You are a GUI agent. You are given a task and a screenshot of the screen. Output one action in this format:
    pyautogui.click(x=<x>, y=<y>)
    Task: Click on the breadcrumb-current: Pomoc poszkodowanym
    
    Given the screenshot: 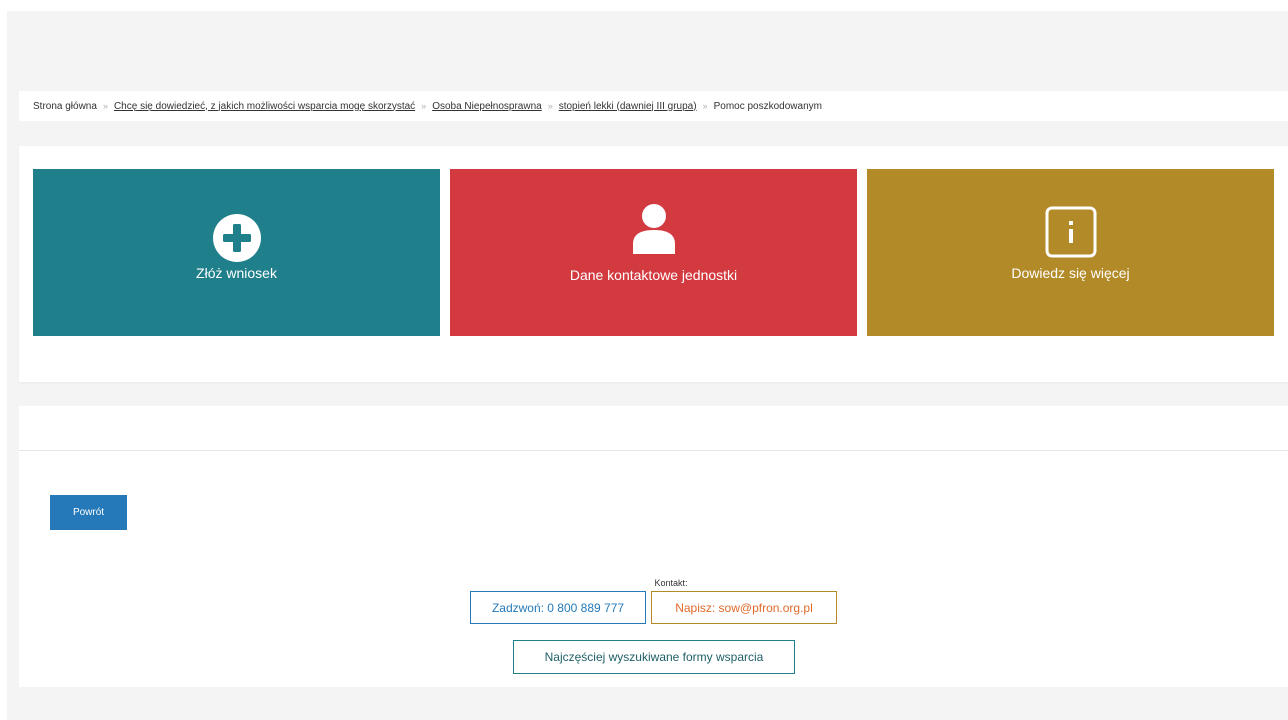 What is the action you would take?
    pyautogui.click(x=767, y=106)
    